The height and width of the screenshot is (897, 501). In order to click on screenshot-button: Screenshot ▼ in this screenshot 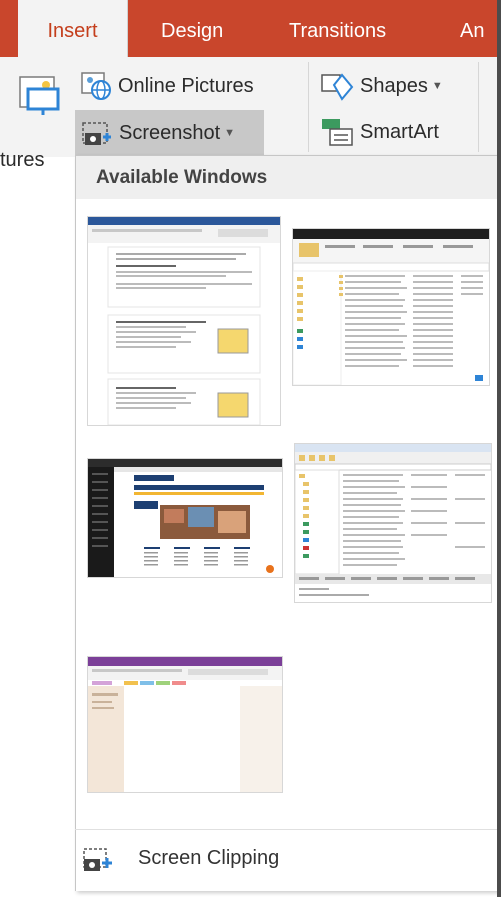, I will do `click(169, 133)`.